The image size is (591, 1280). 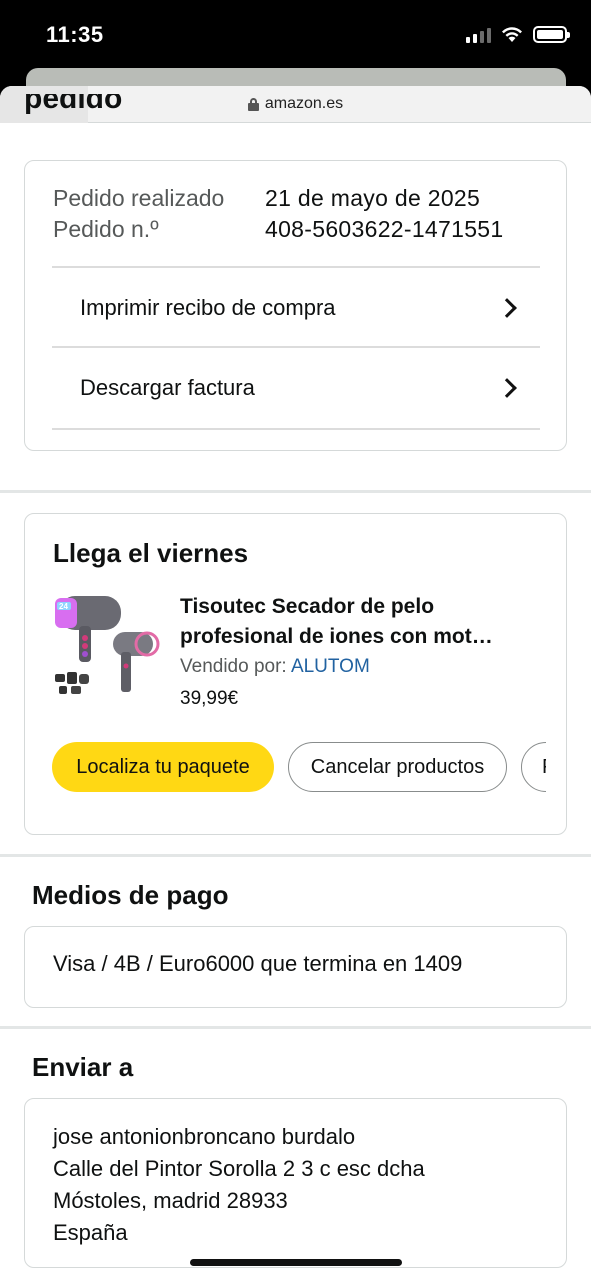 I want to click on download-invoice-link: Descargar factura, so click(x=296, y=388).